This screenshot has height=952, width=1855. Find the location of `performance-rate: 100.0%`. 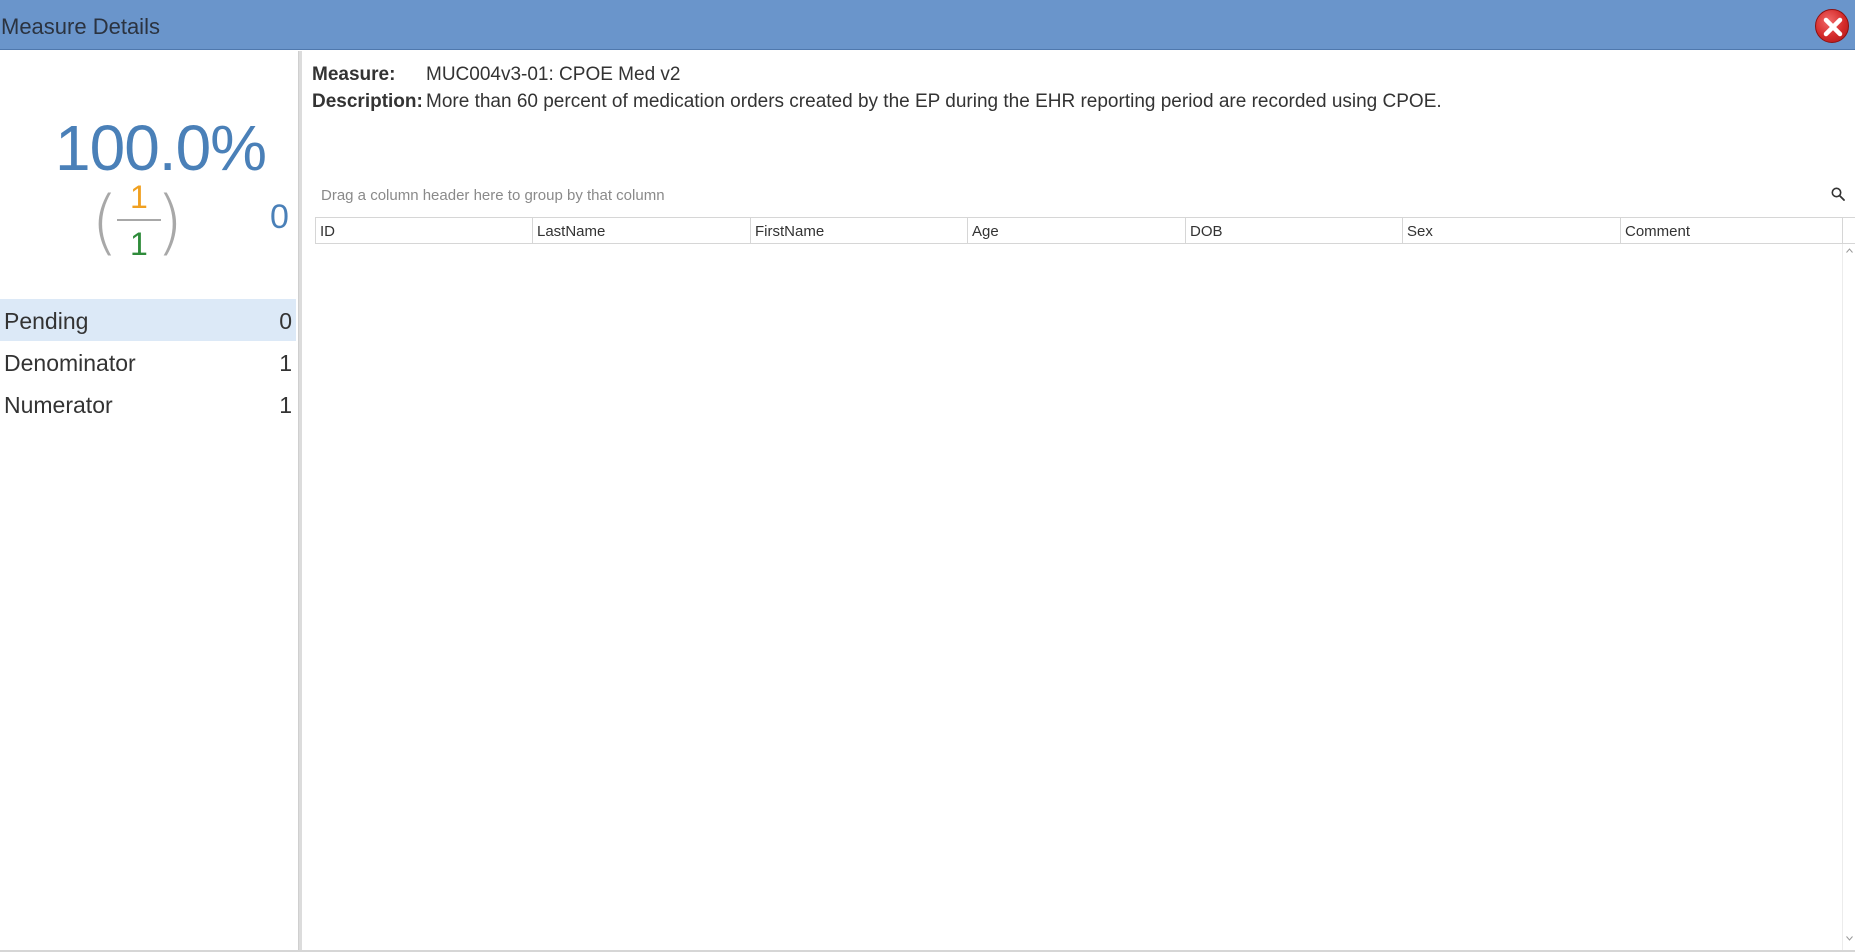

performance-rate: 100.0% is located at coordinates (161, 148).